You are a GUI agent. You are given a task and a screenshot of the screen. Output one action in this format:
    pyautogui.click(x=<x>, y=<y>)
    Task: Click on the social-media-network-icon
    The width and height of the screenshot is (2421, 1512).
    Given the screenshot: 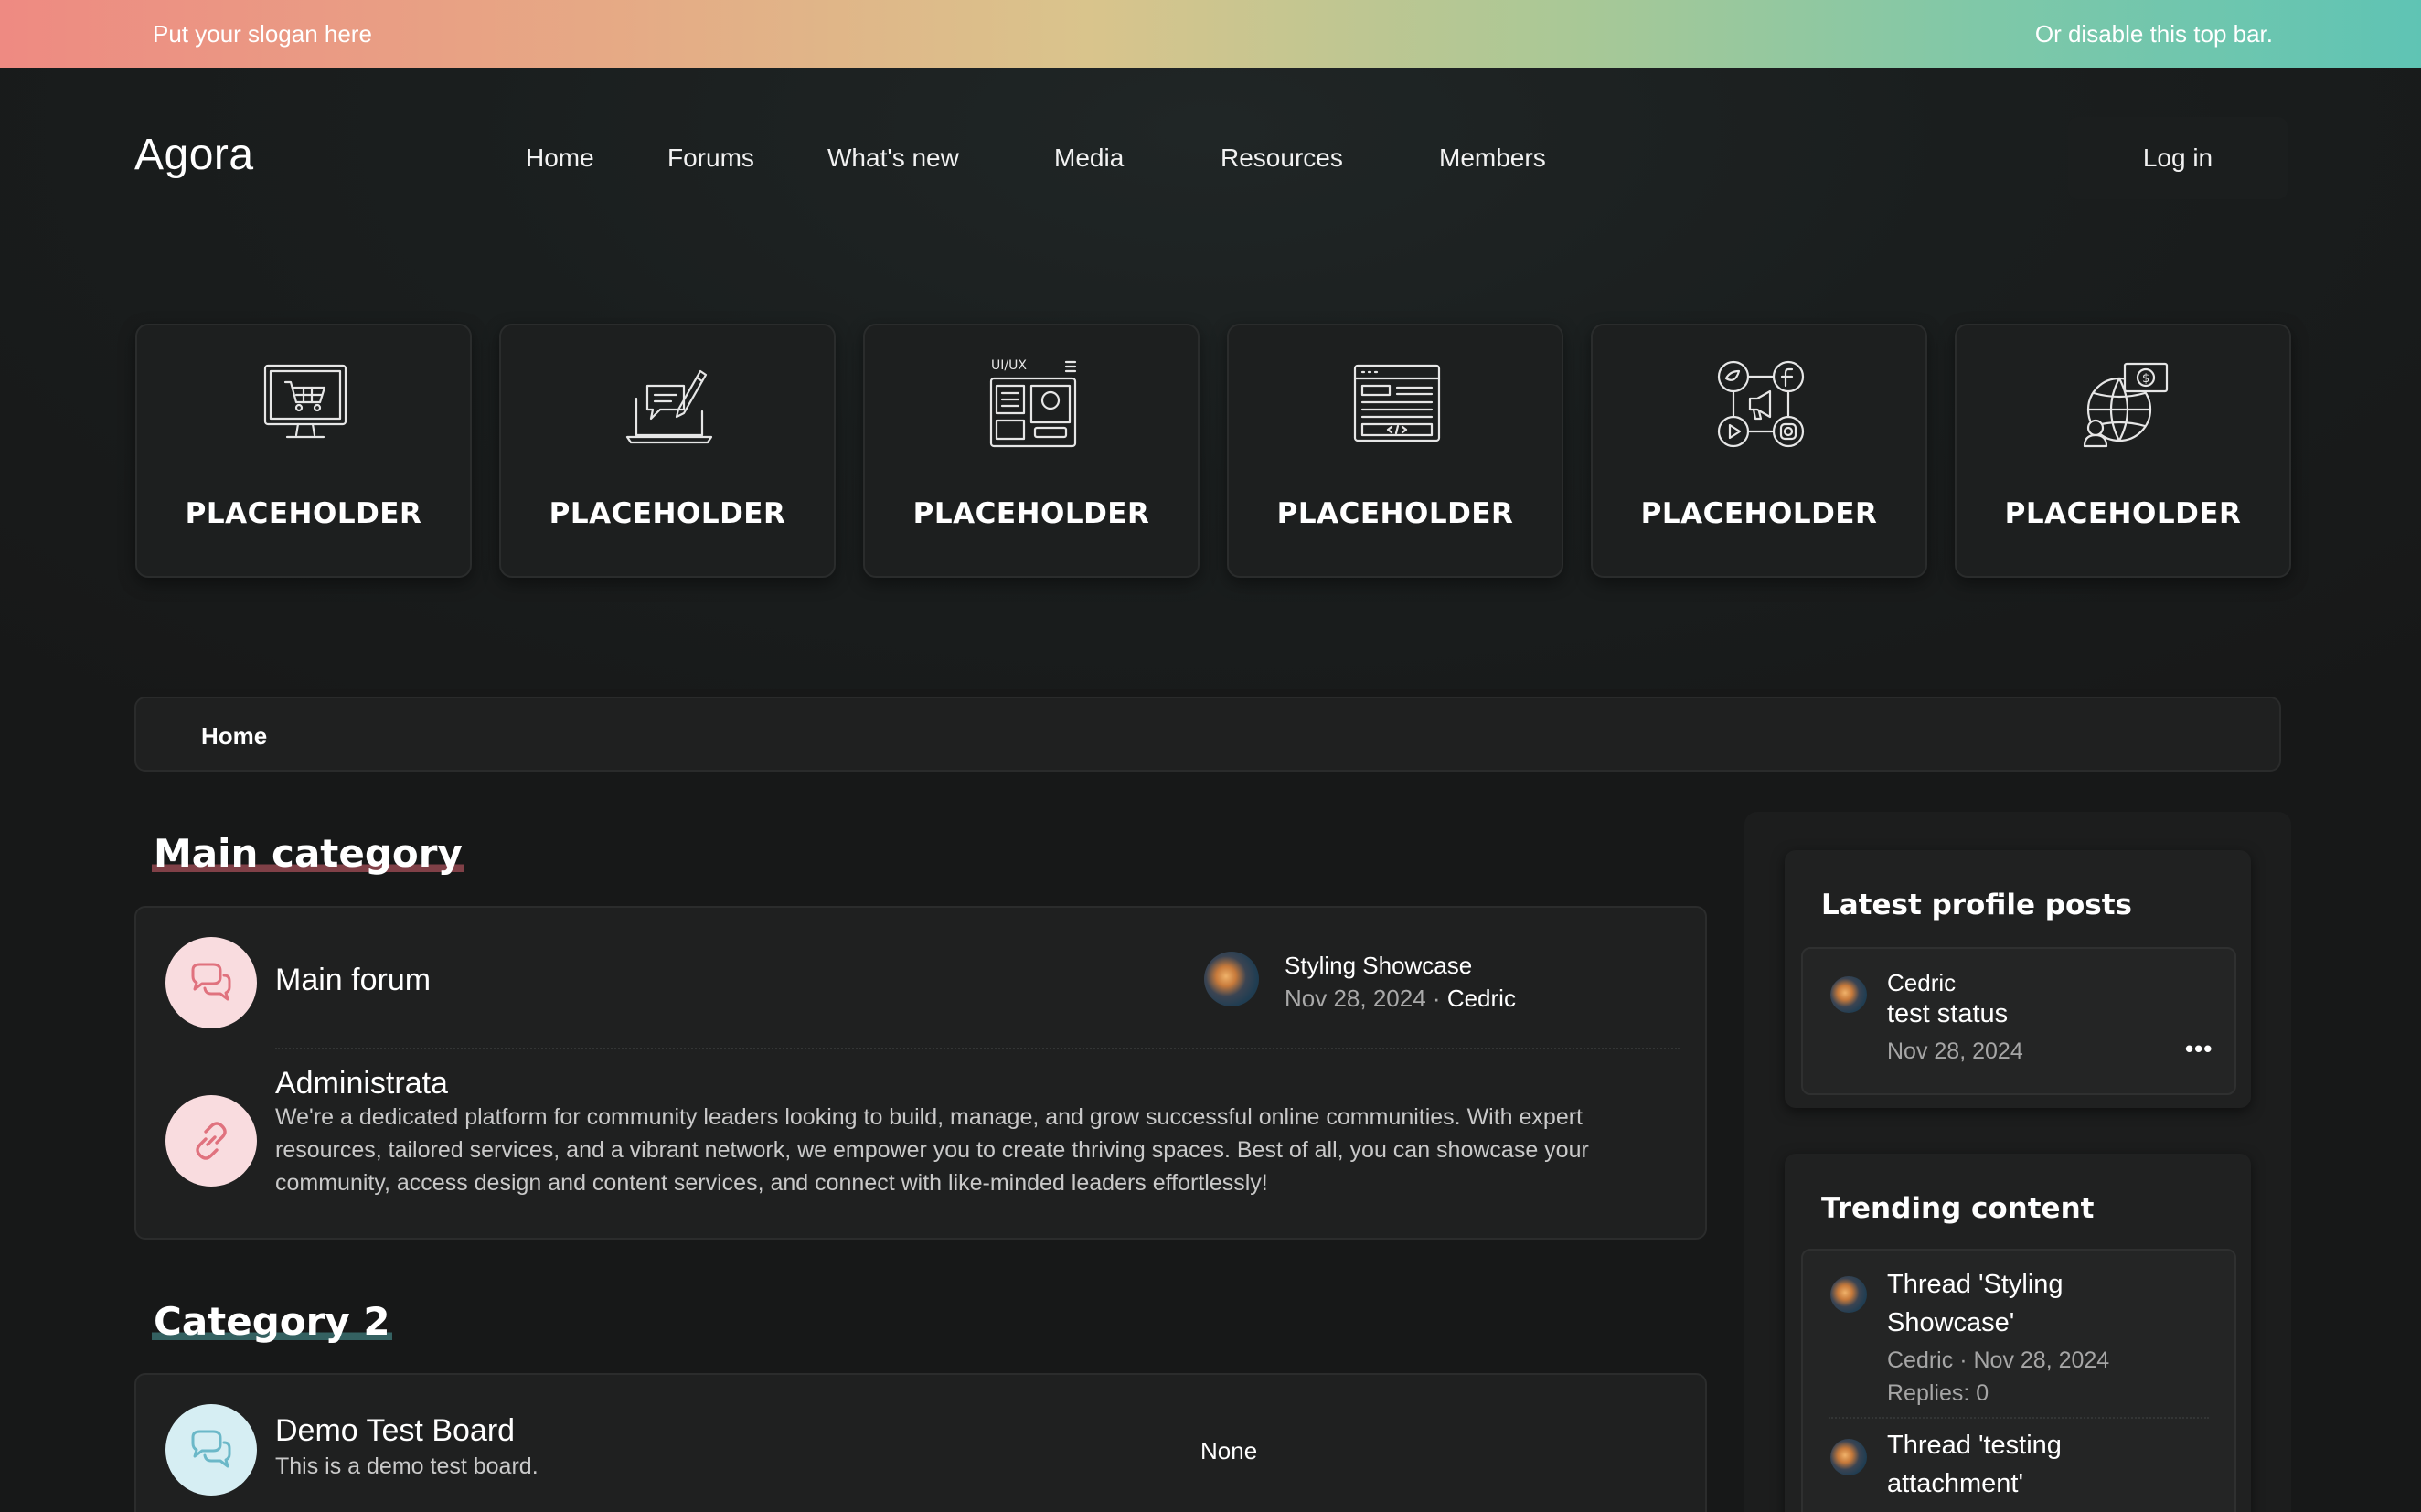 What is the action you would take?
    pyautogui.click(x=1761, y=404)
    